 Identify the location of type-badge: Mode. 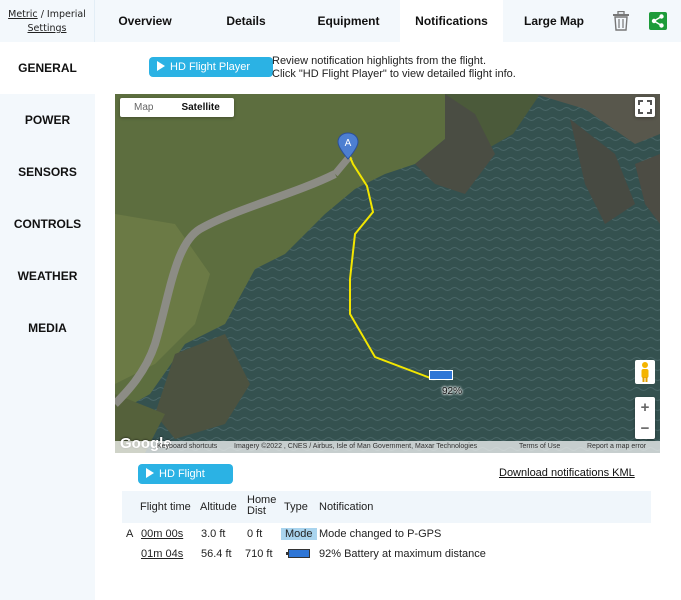
(299, 534).